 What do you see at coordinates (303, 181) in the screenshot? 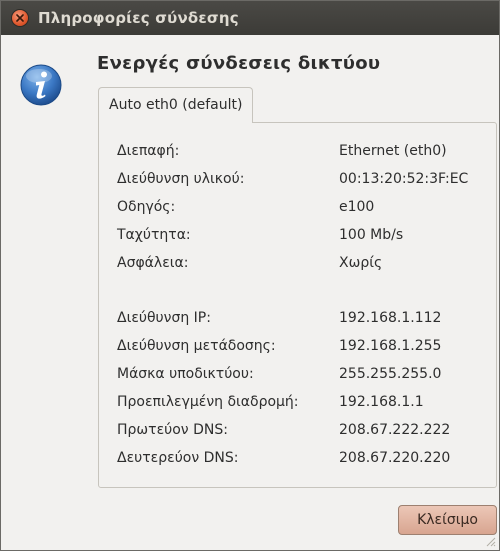
I see `detail-row: Διεύθυνση υλικού: 00:13:20:52:3F:EC` at bounding box center [303, 181].